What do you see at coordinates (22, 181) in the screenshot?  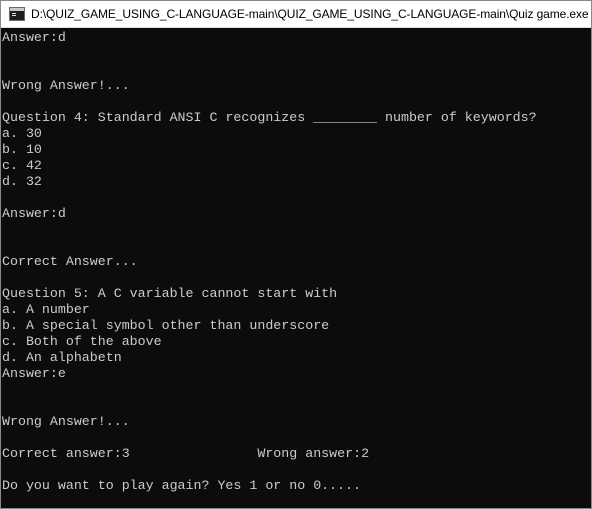 I see `console-line: d. 32` at bounding box center [22, 181].